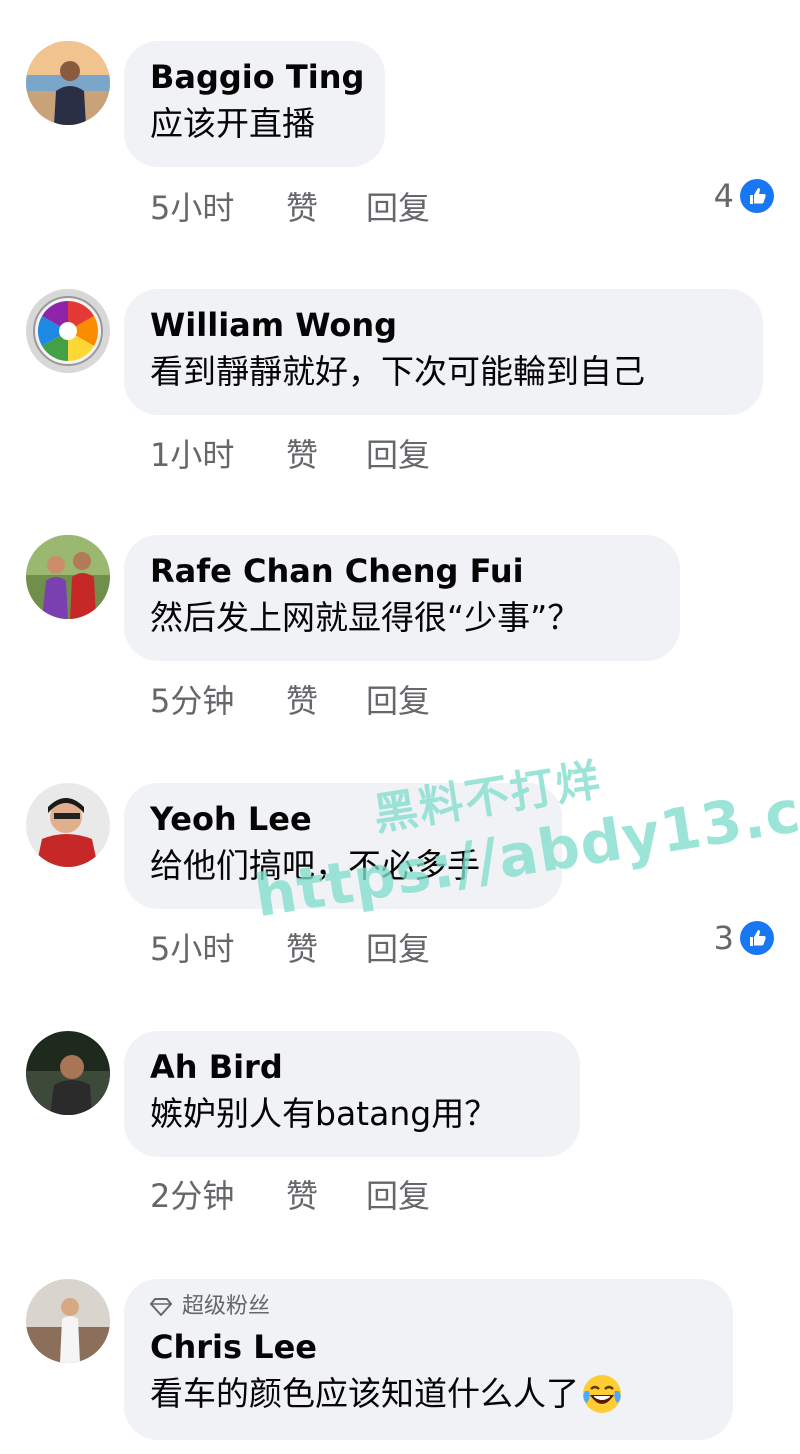 The width and height of the screenshot is (800, 1454). What do you see at coordinates (365, 617) in the screenshot?
I see `comment-text: 然后发上网就显得很“少事”？` at bounding box center [365, 617].